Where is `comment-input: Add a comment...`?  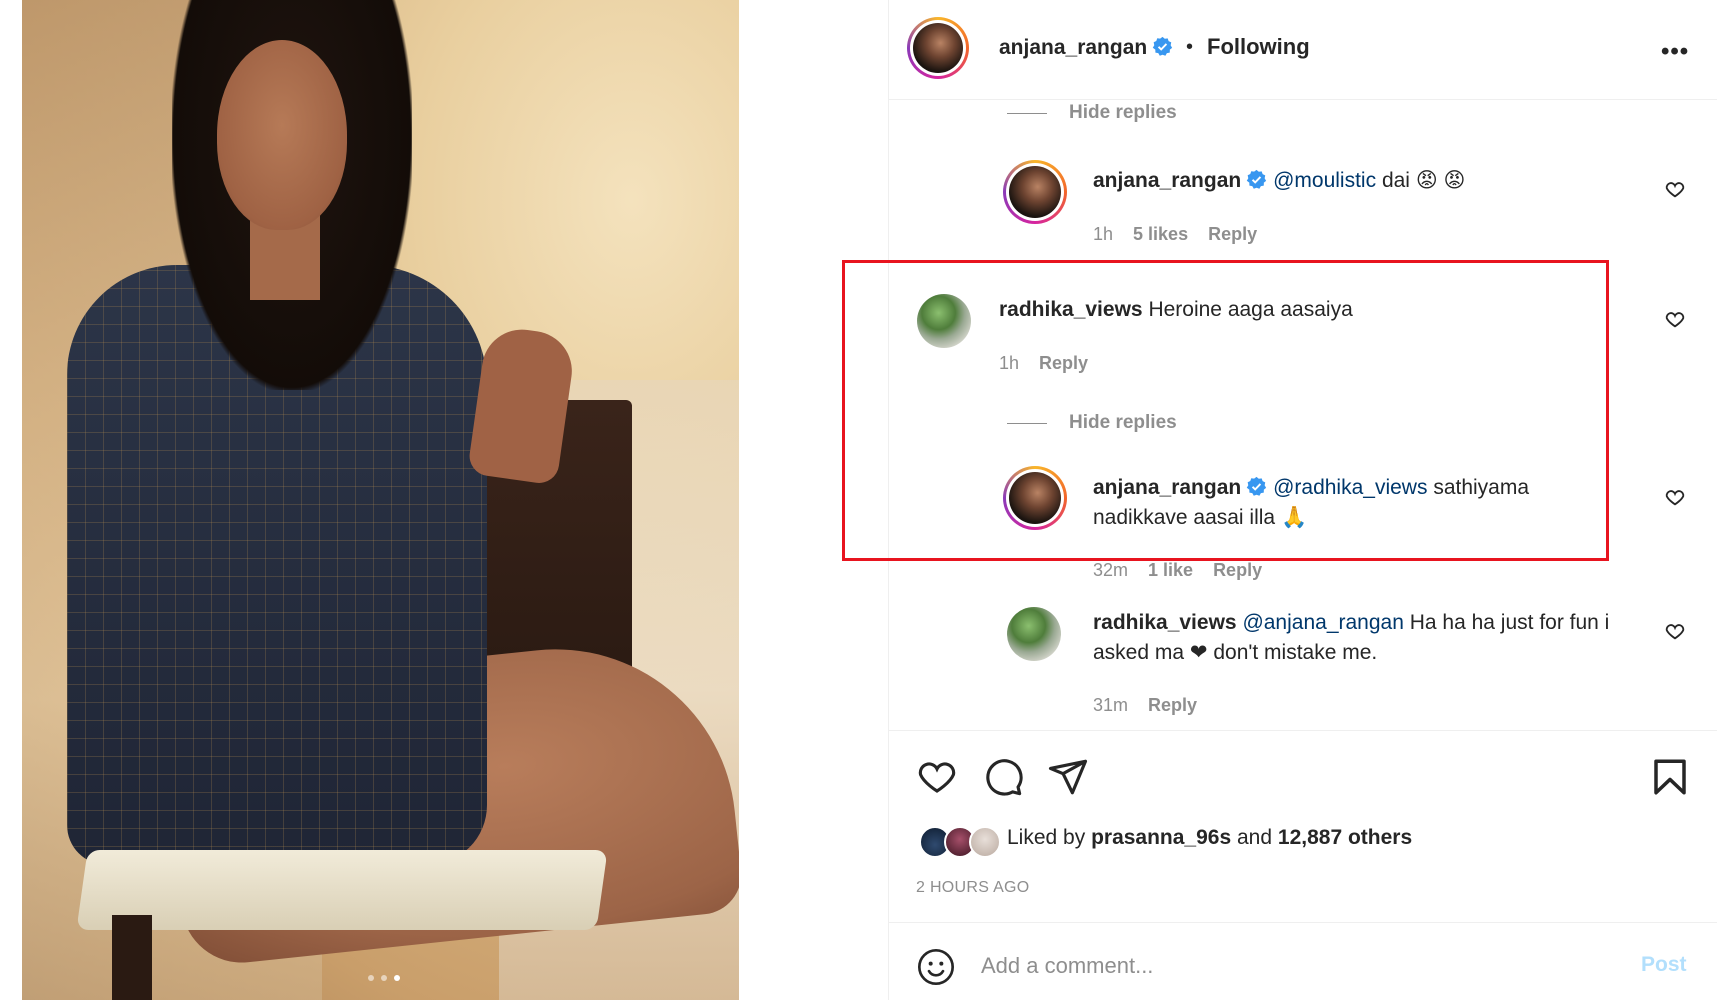
comment-input: Add a comment... is located at coordinates (1067, 966).